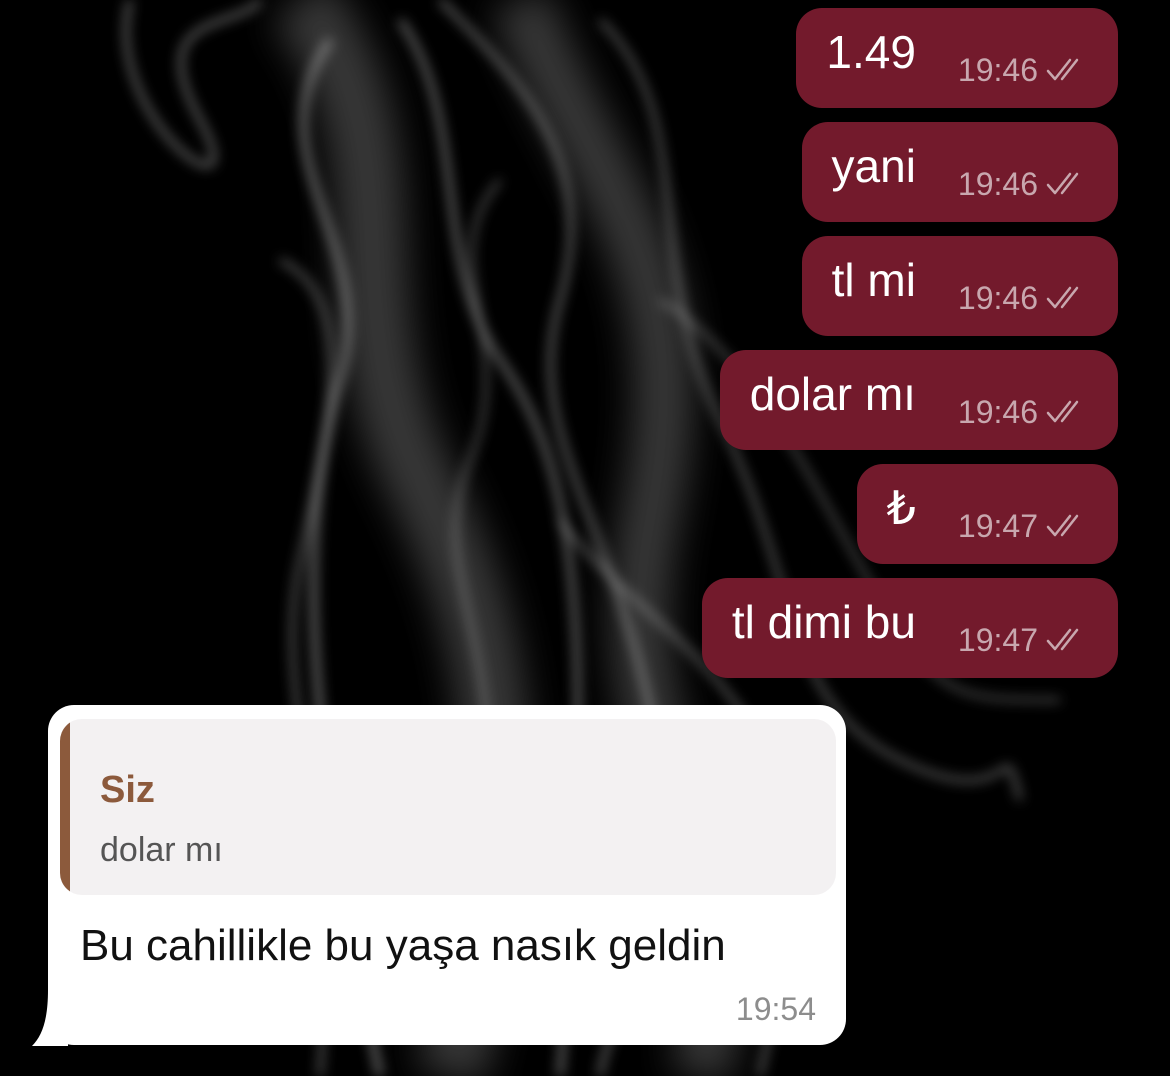  I want to click on outgoing-message: tl dimi bu 19:47, so click(909, 628).